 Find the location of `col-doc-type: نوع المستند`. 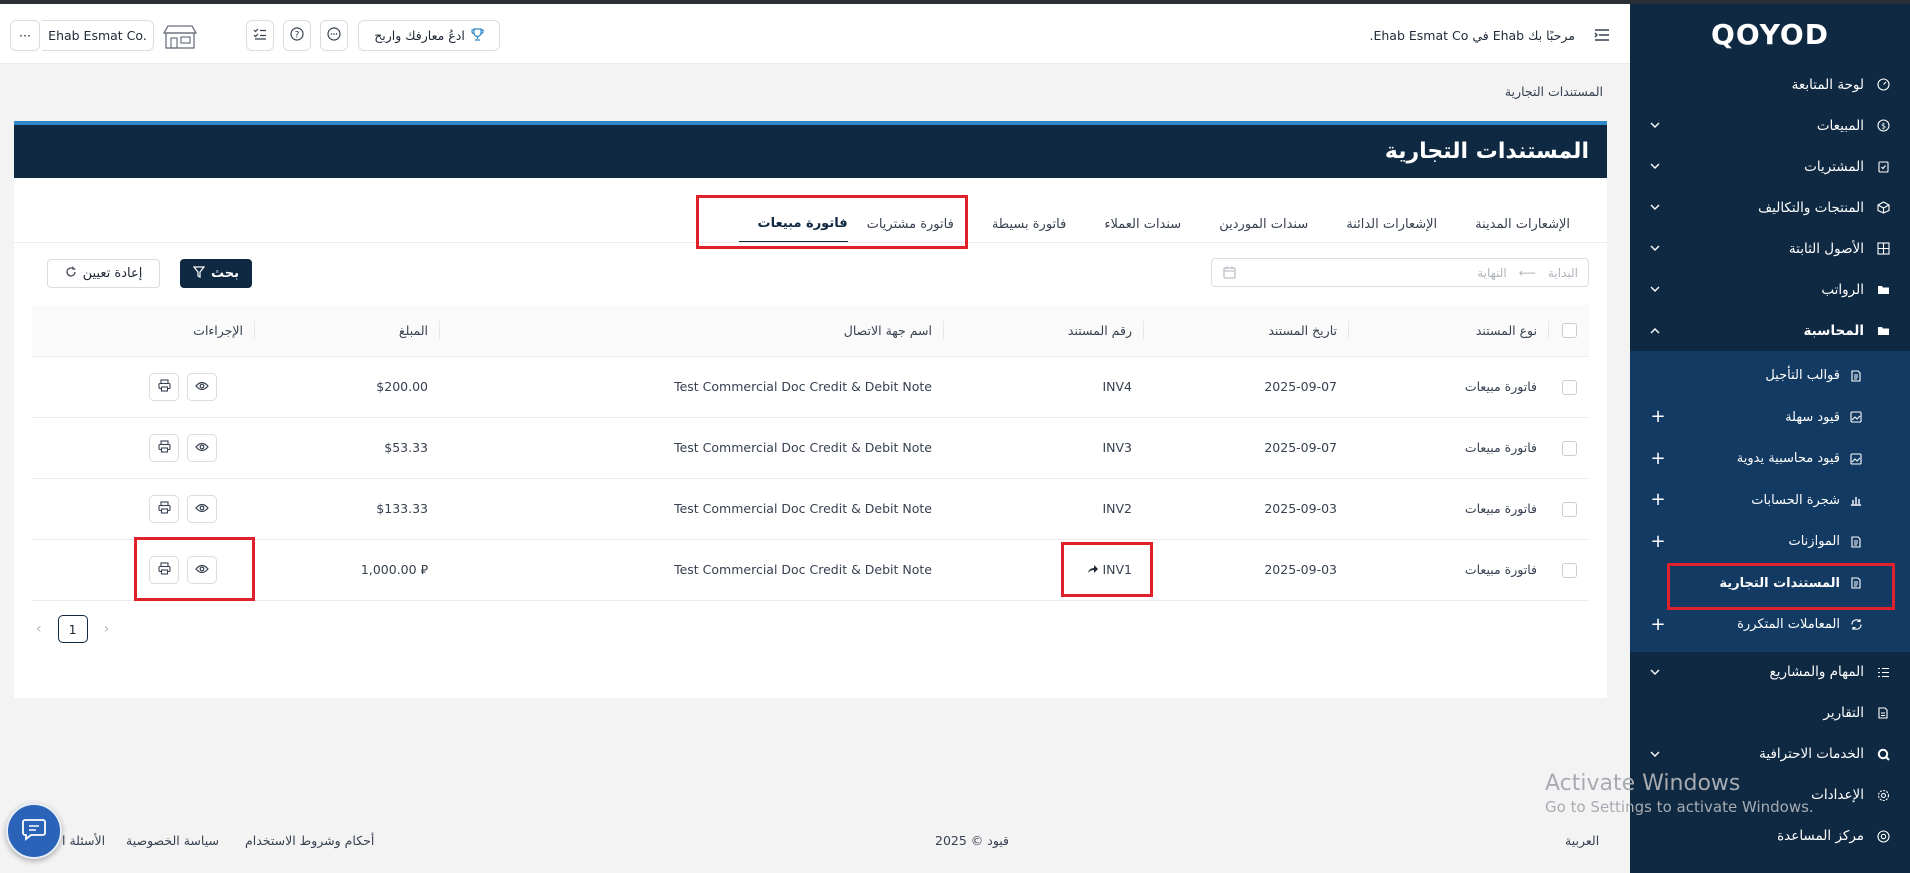

col-doc-type: نوع المستند is located at coordinates (1449, 331).